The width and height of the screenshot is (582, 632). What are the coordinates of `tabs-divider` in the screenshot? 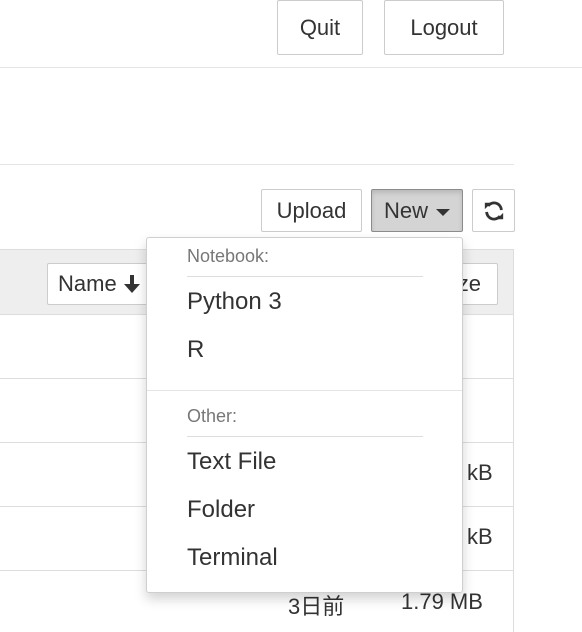 It's located at (257, 164).